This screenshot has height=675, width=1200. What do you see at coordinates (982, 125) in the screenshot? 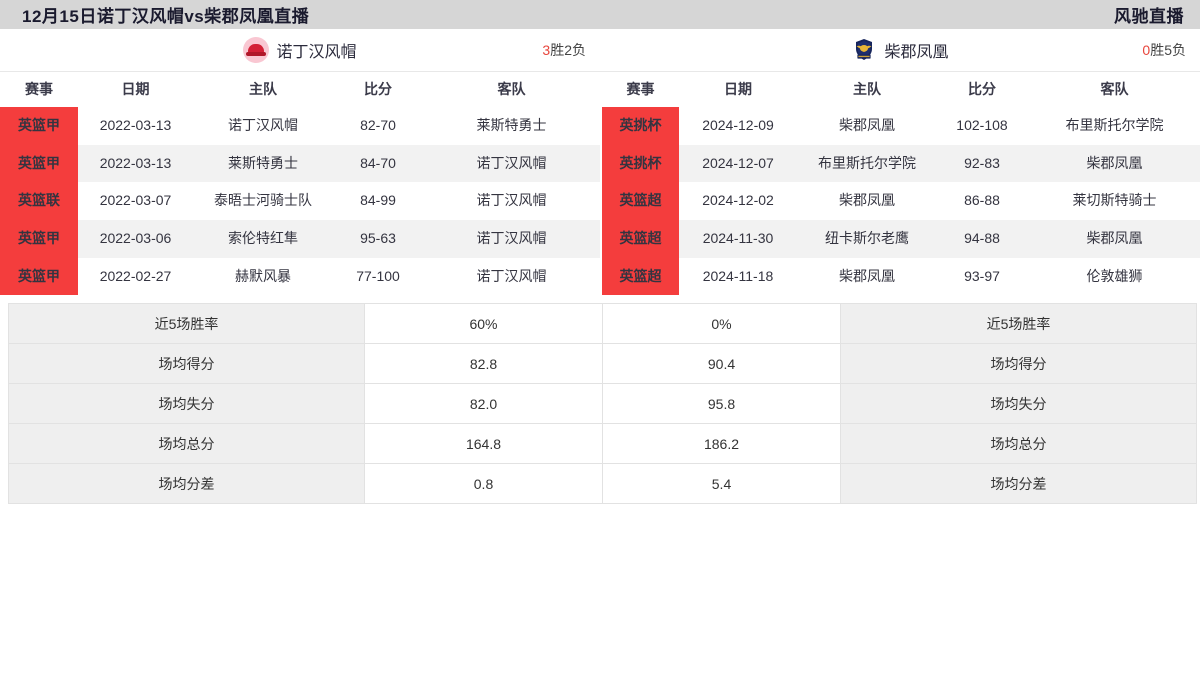
I see `away-match-score: 102-108` at bounding box center [982, 125].